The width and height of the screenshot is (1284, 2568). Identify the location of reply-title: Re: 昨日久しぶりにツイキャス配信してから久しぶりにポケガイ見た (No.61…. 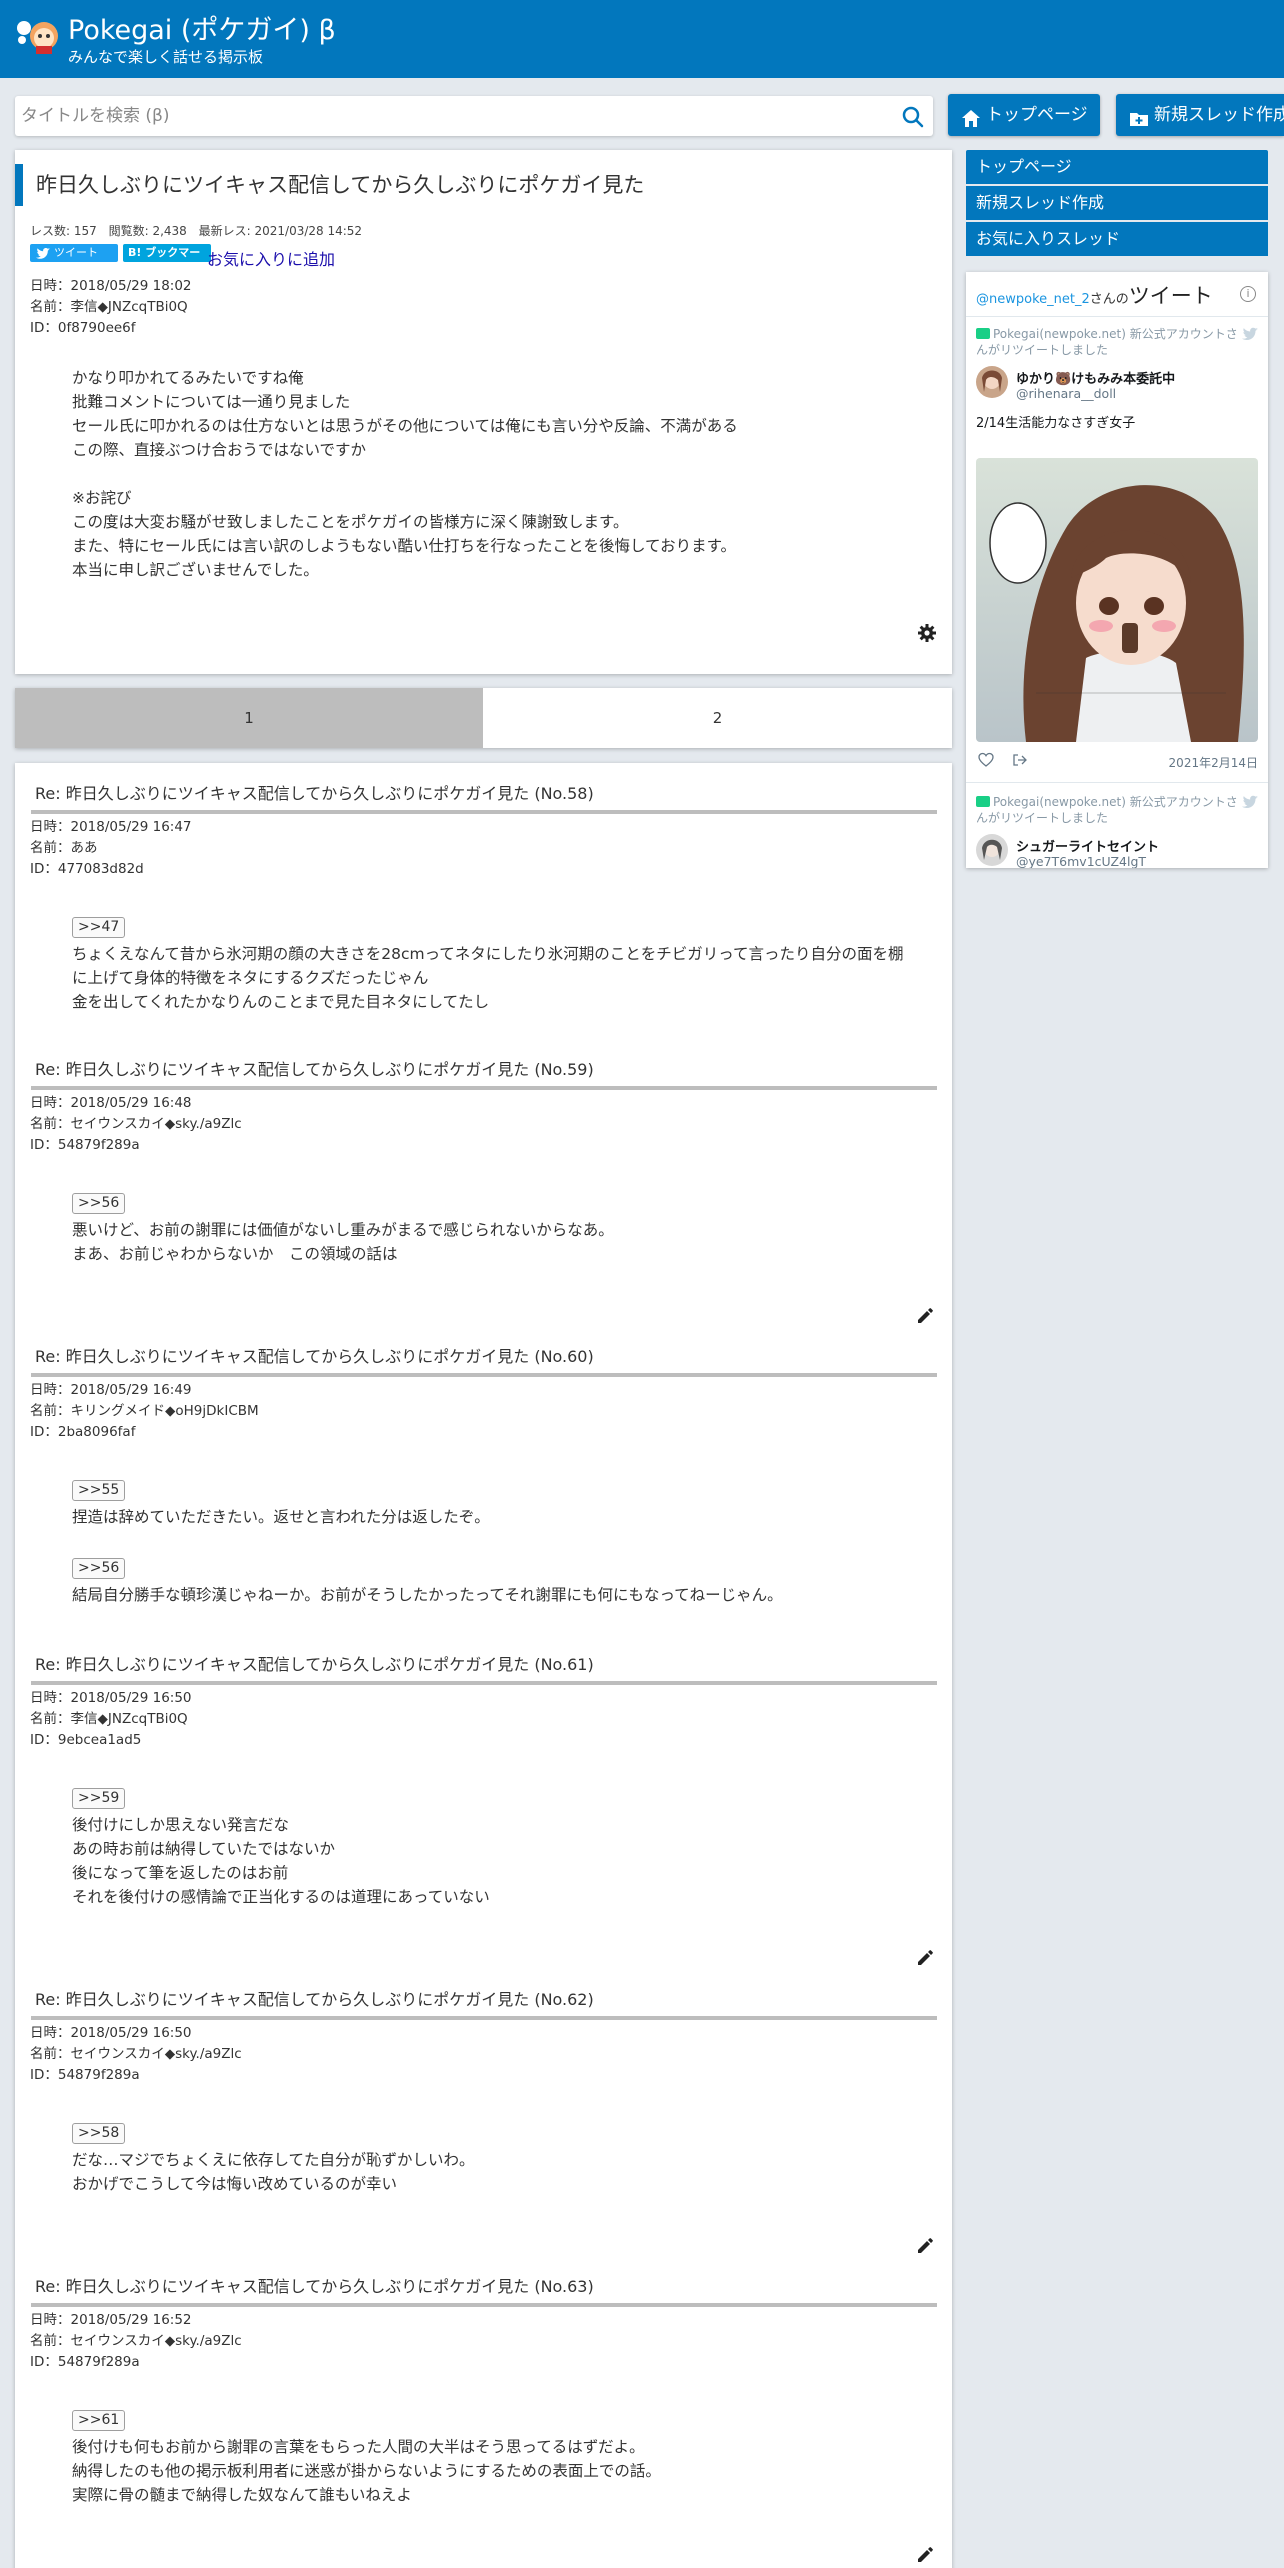
(314, 1664).